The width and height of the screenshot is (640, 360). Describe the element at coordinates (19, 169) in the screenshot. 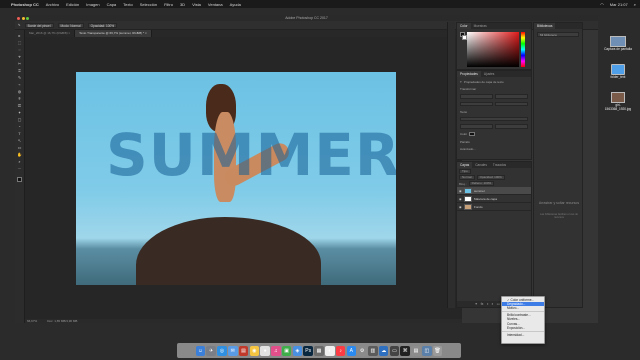

I see `tool-19-icon: ⋯` at that location.